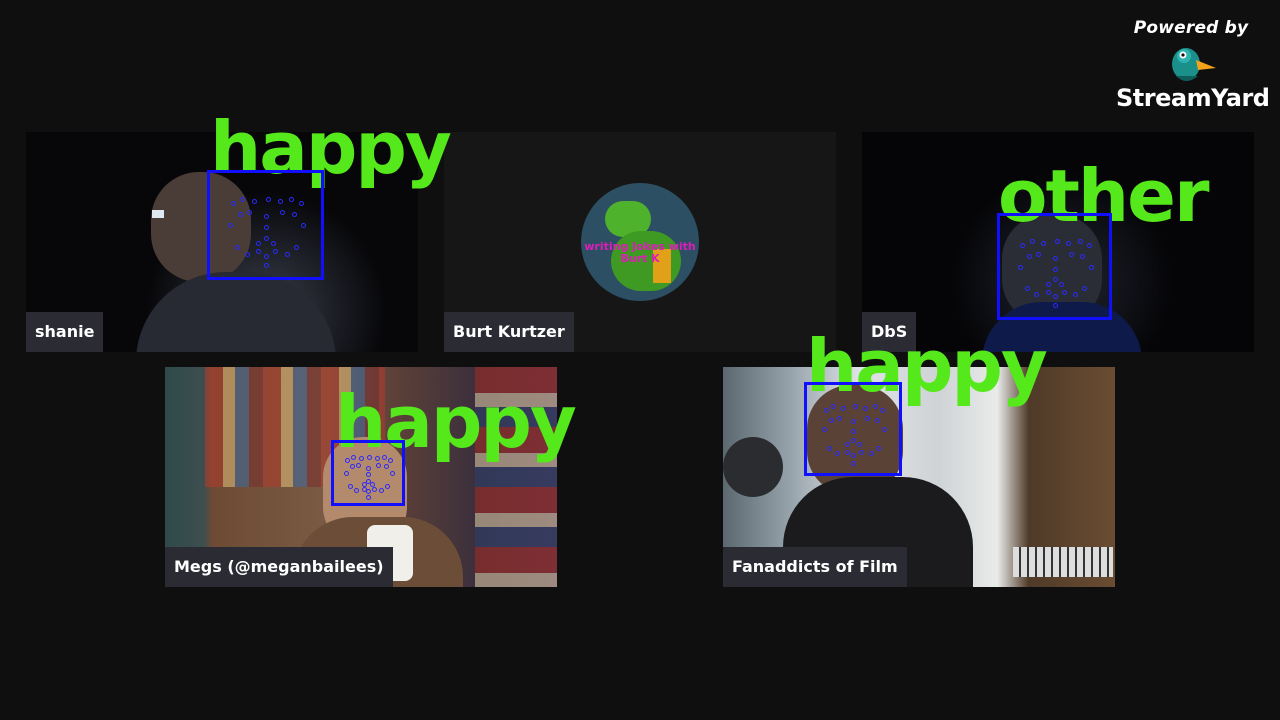  Describe the element at coordinates (65, 332) in the screenshot. I see `participant-name-tag: shanie` at that location.